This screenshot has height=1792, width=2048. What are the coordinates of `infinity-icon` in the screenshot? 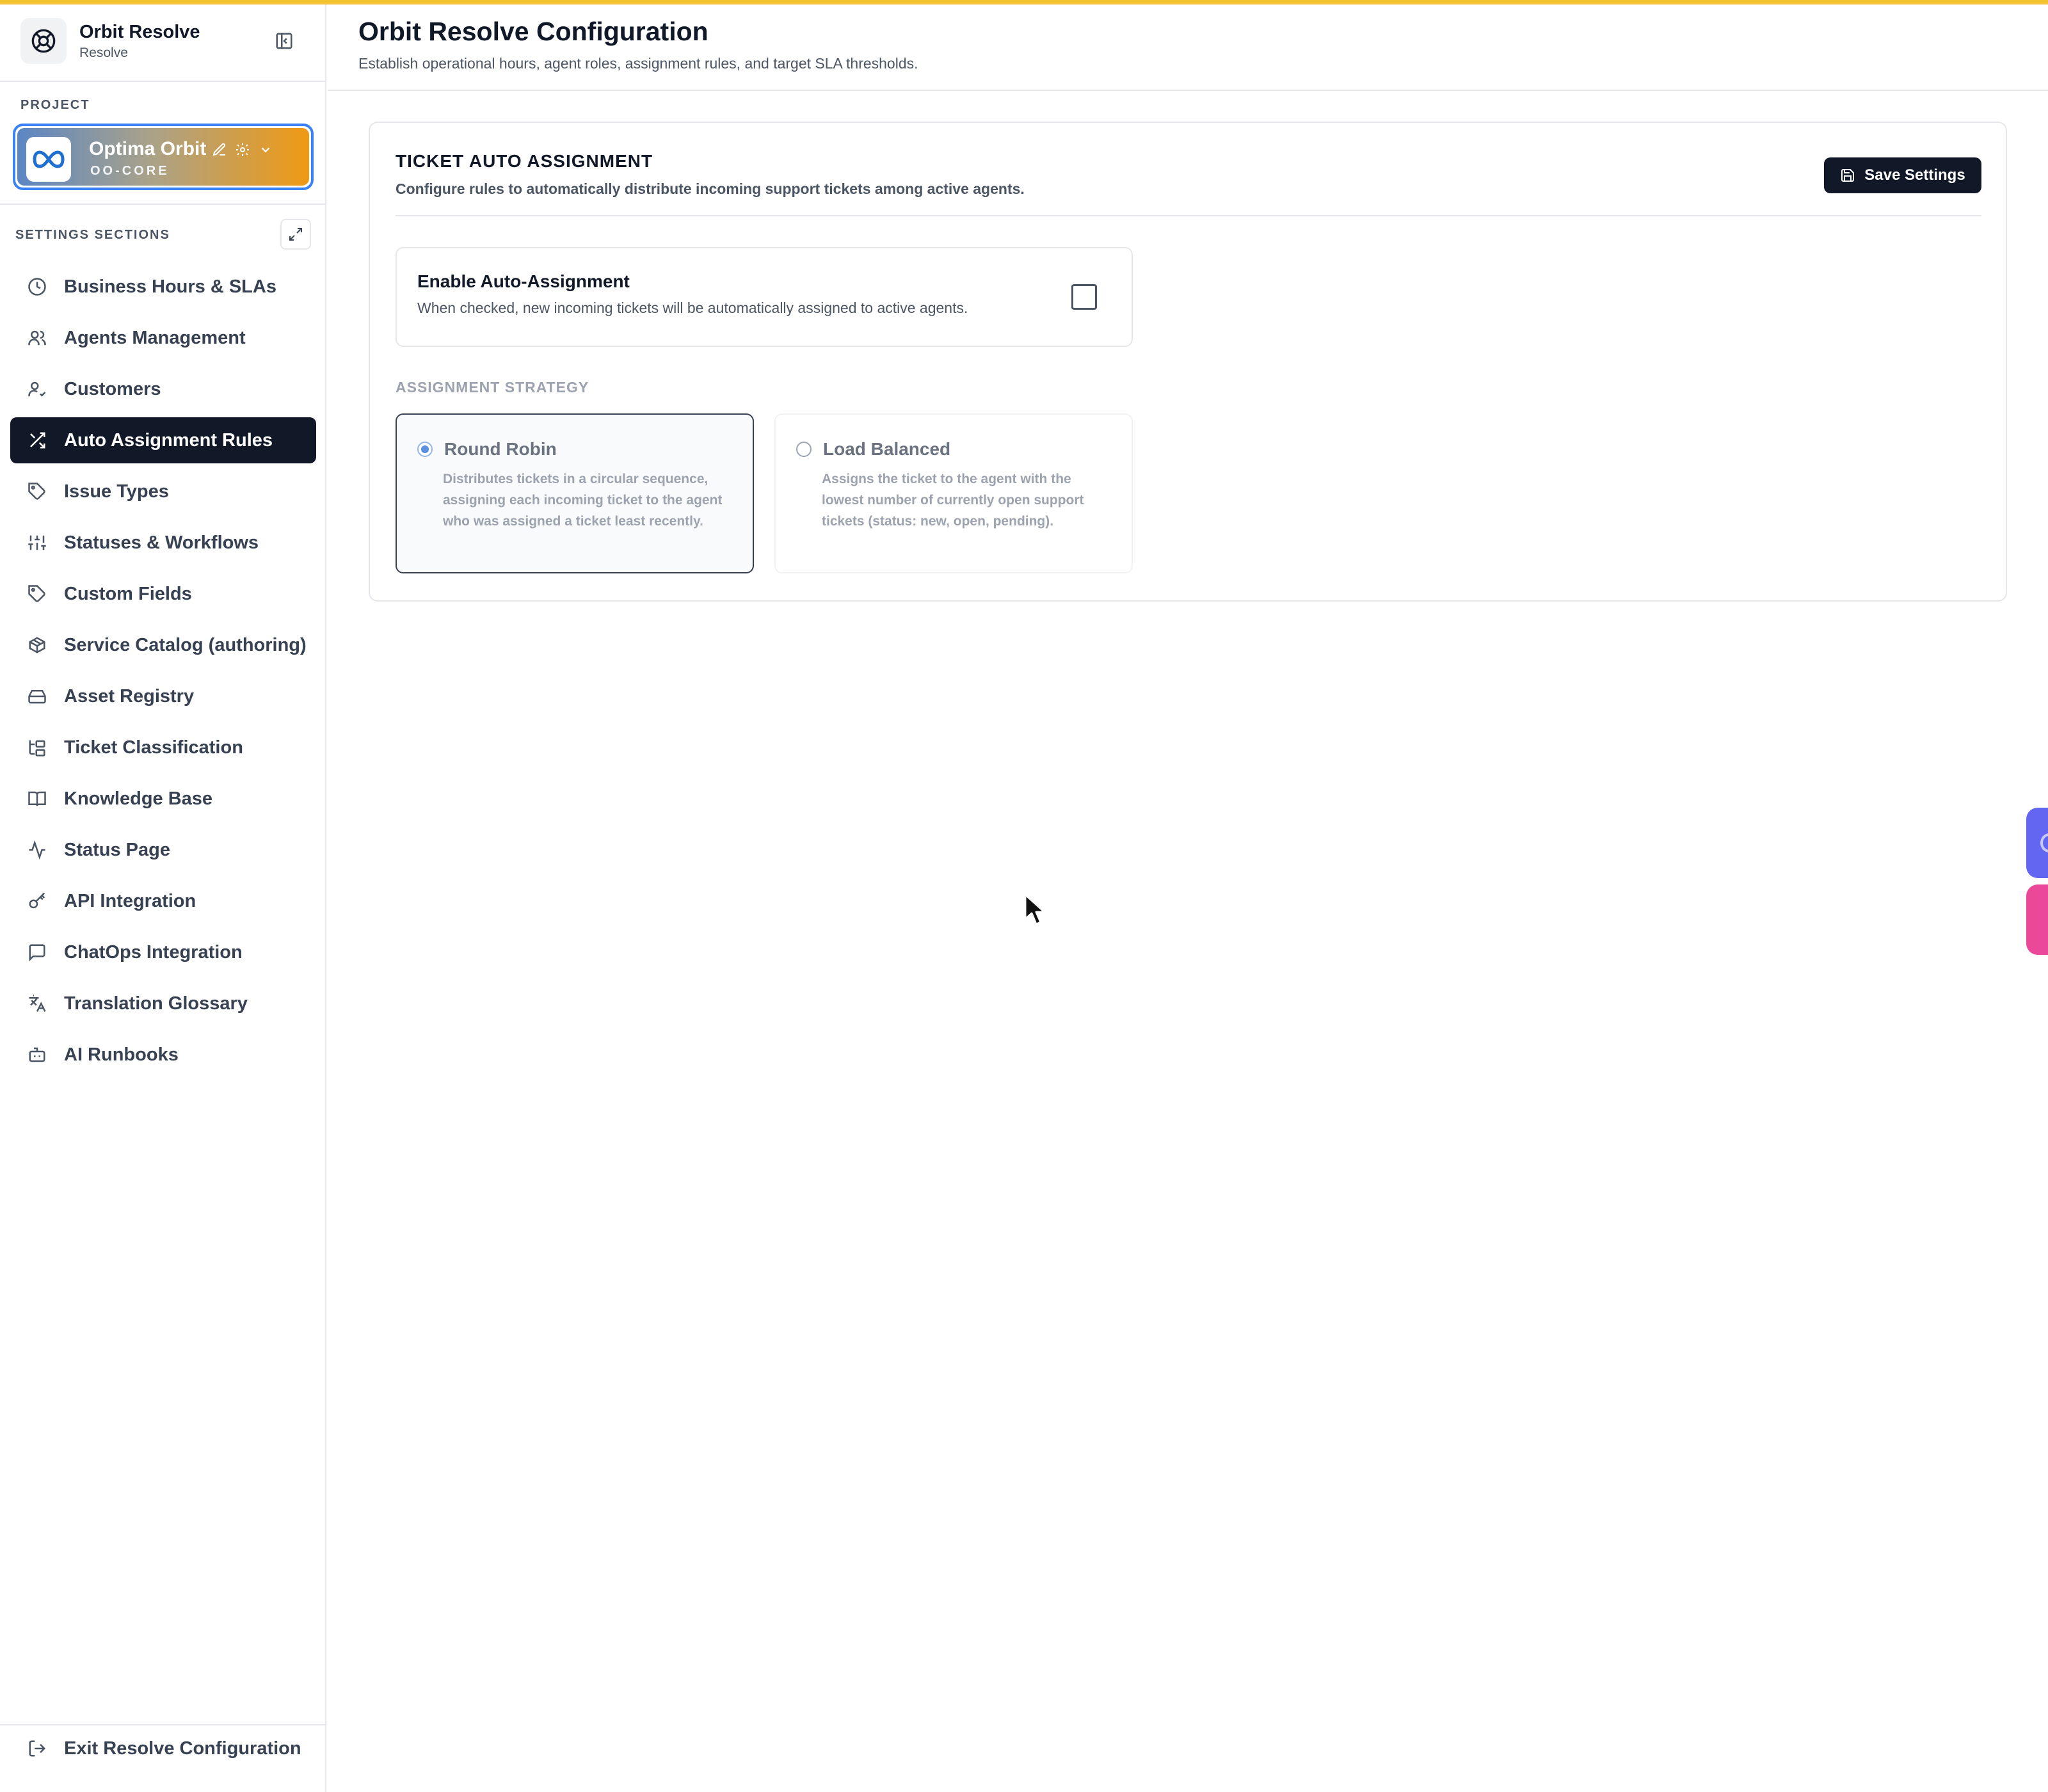 It's located at (49, 159).